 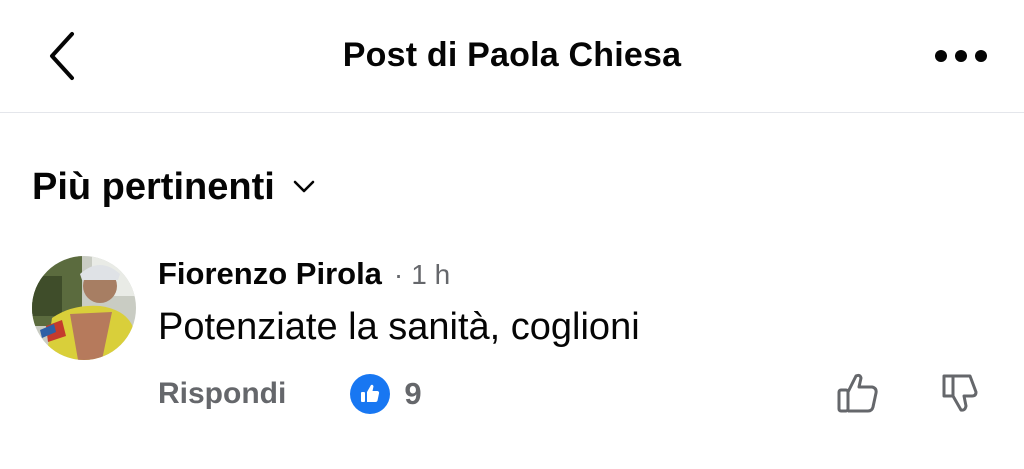 What do you see at coordinates (222, 394) in the screenshot?
I see `reply-button: Rispondi` at bounding box center [222, 394].